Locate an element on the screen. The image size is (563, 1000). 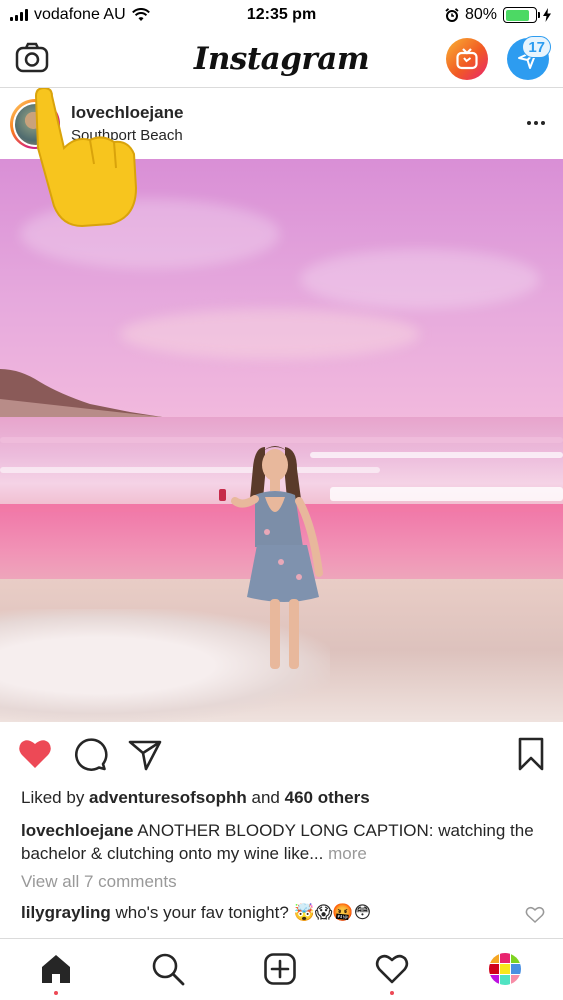
new-post-icon is located at coordinates (280, 969).